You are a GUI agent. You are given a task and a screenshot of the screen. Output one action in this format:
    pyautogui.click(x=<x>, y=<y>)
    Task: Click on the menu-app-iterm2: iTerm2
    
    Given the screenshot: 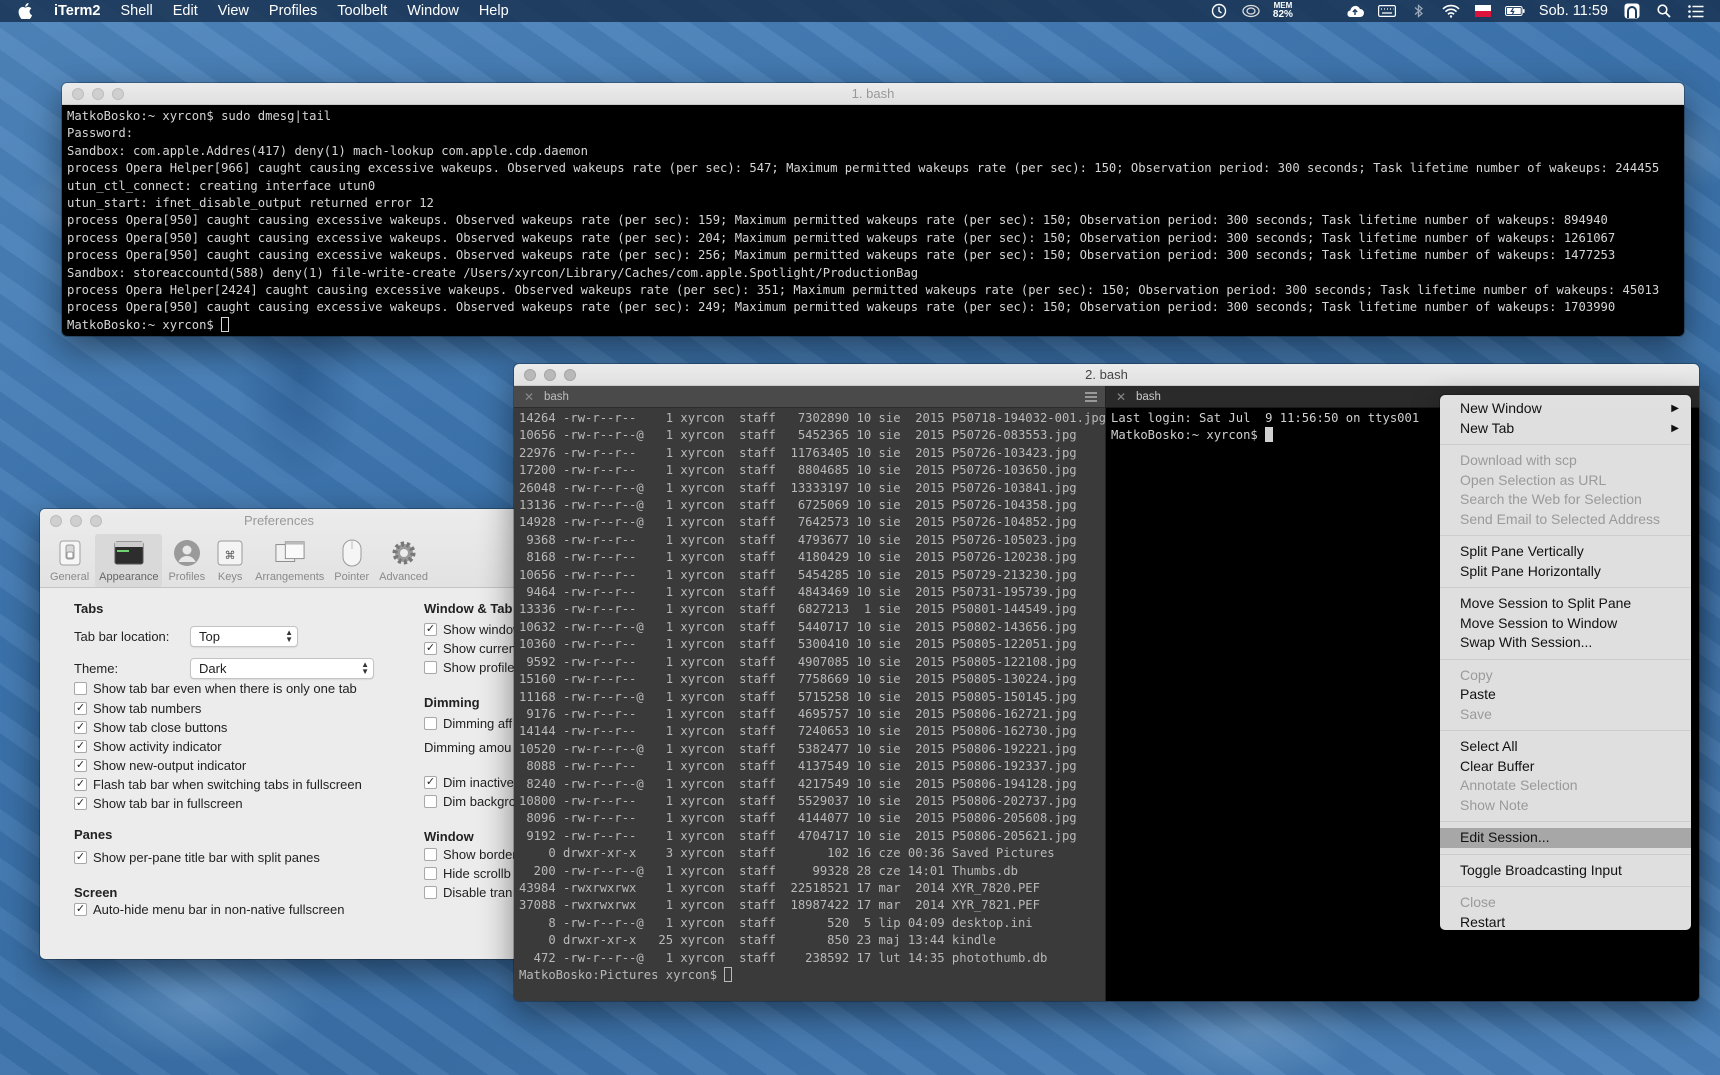 What is the action you would take?
    pyautogui.click(x=75, y=11)
    